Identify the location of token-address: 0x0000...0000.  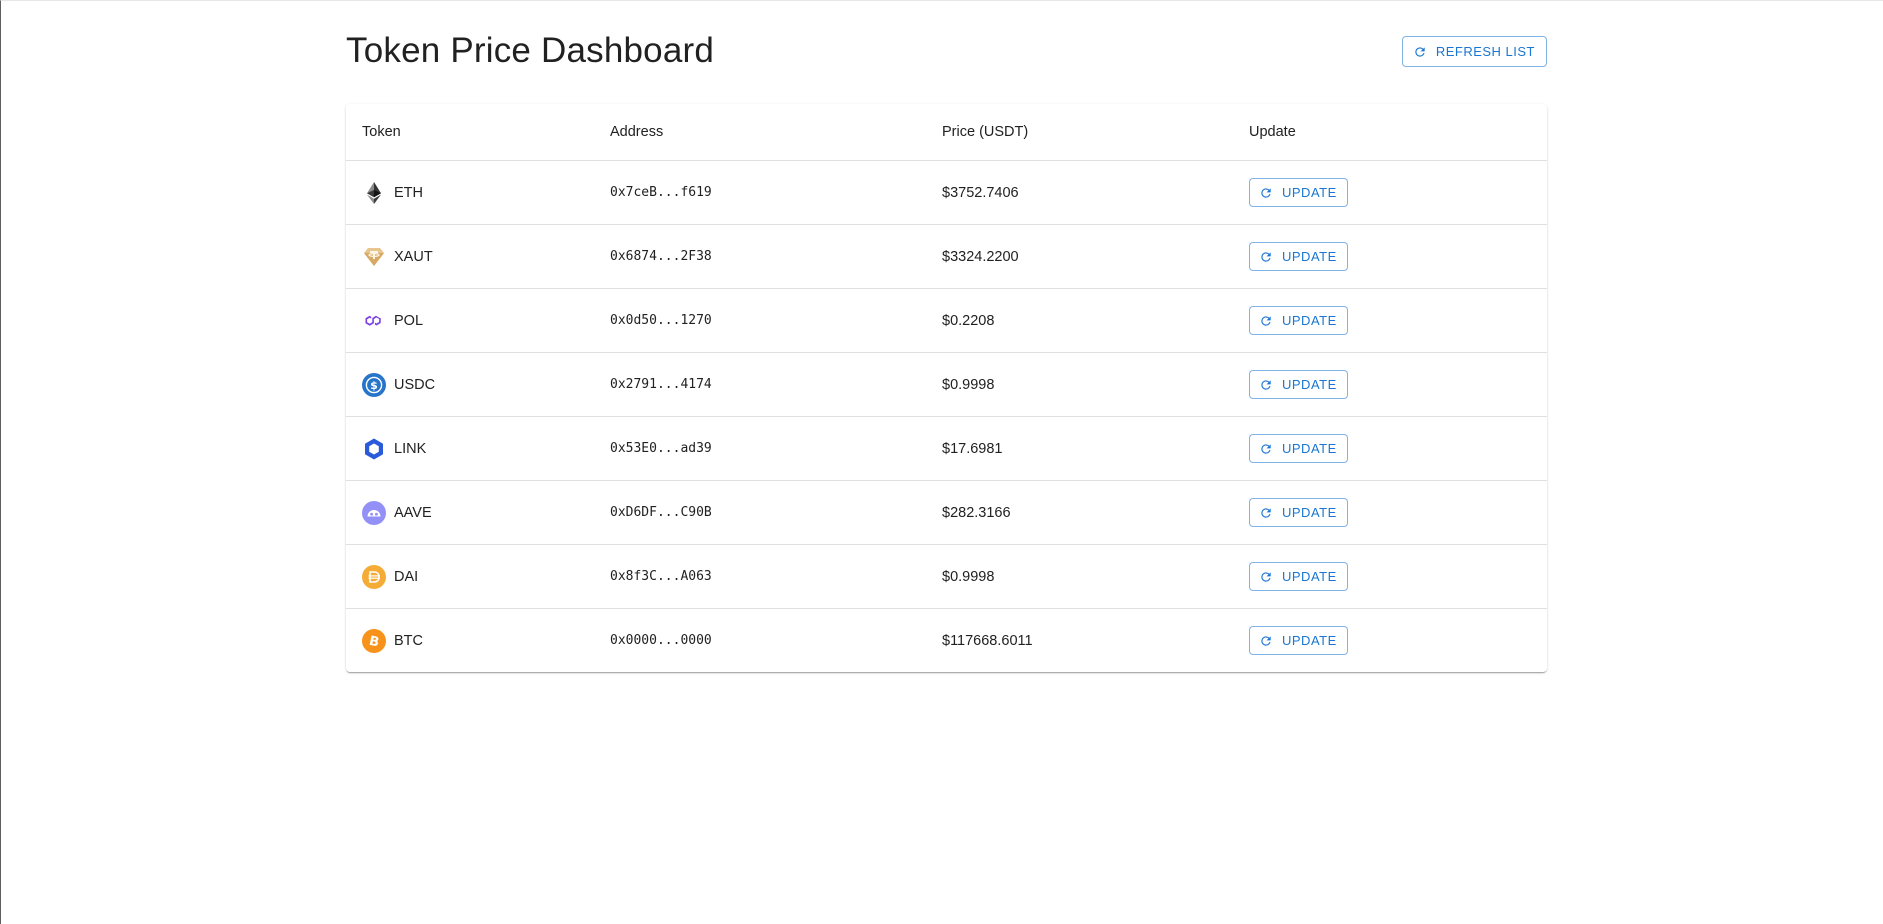
(661, 640).